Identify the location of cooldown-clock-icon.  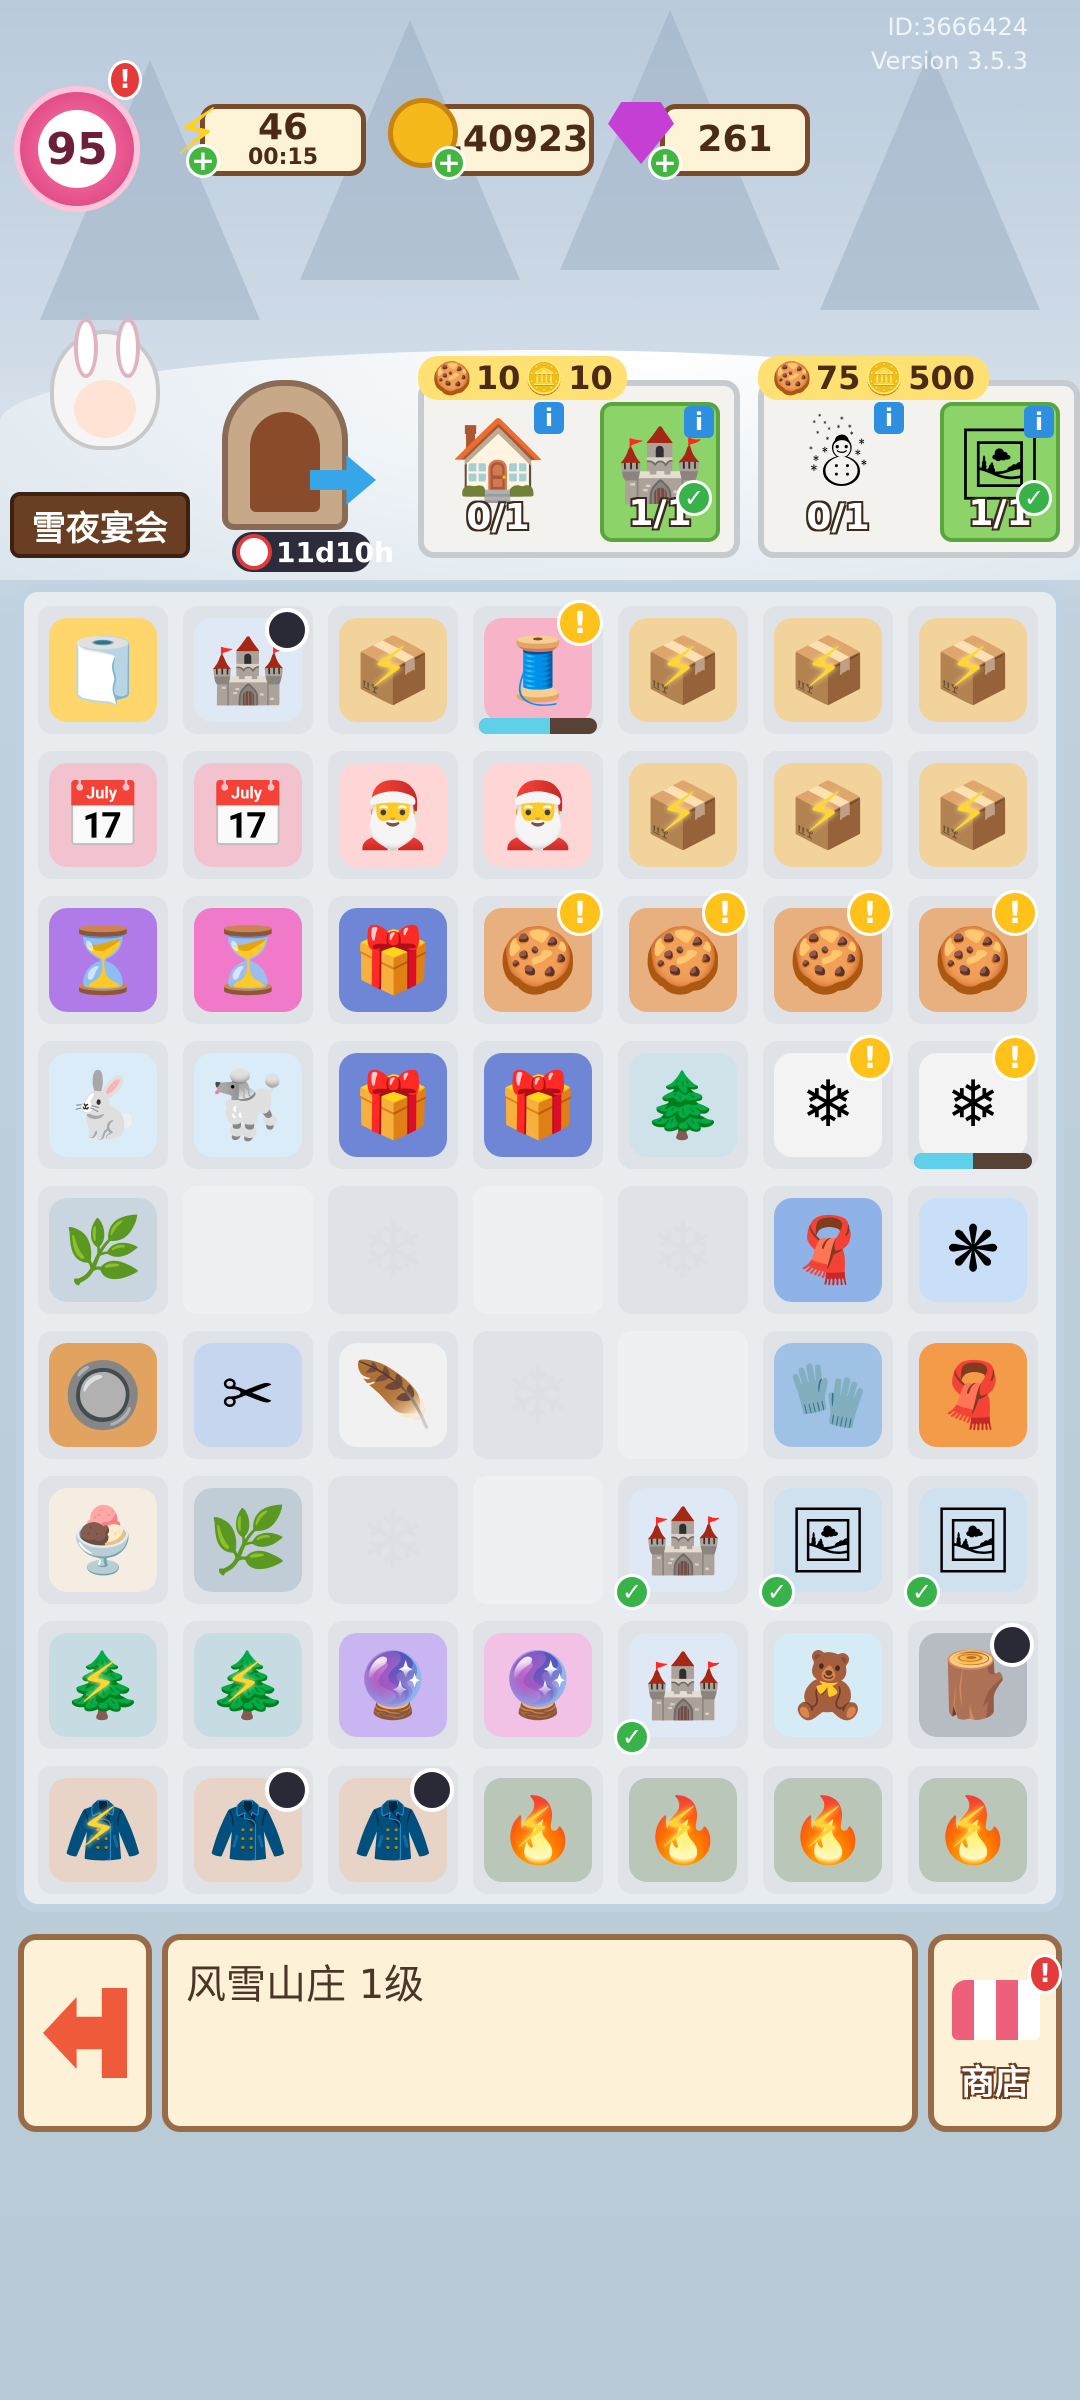
(287, 1790).